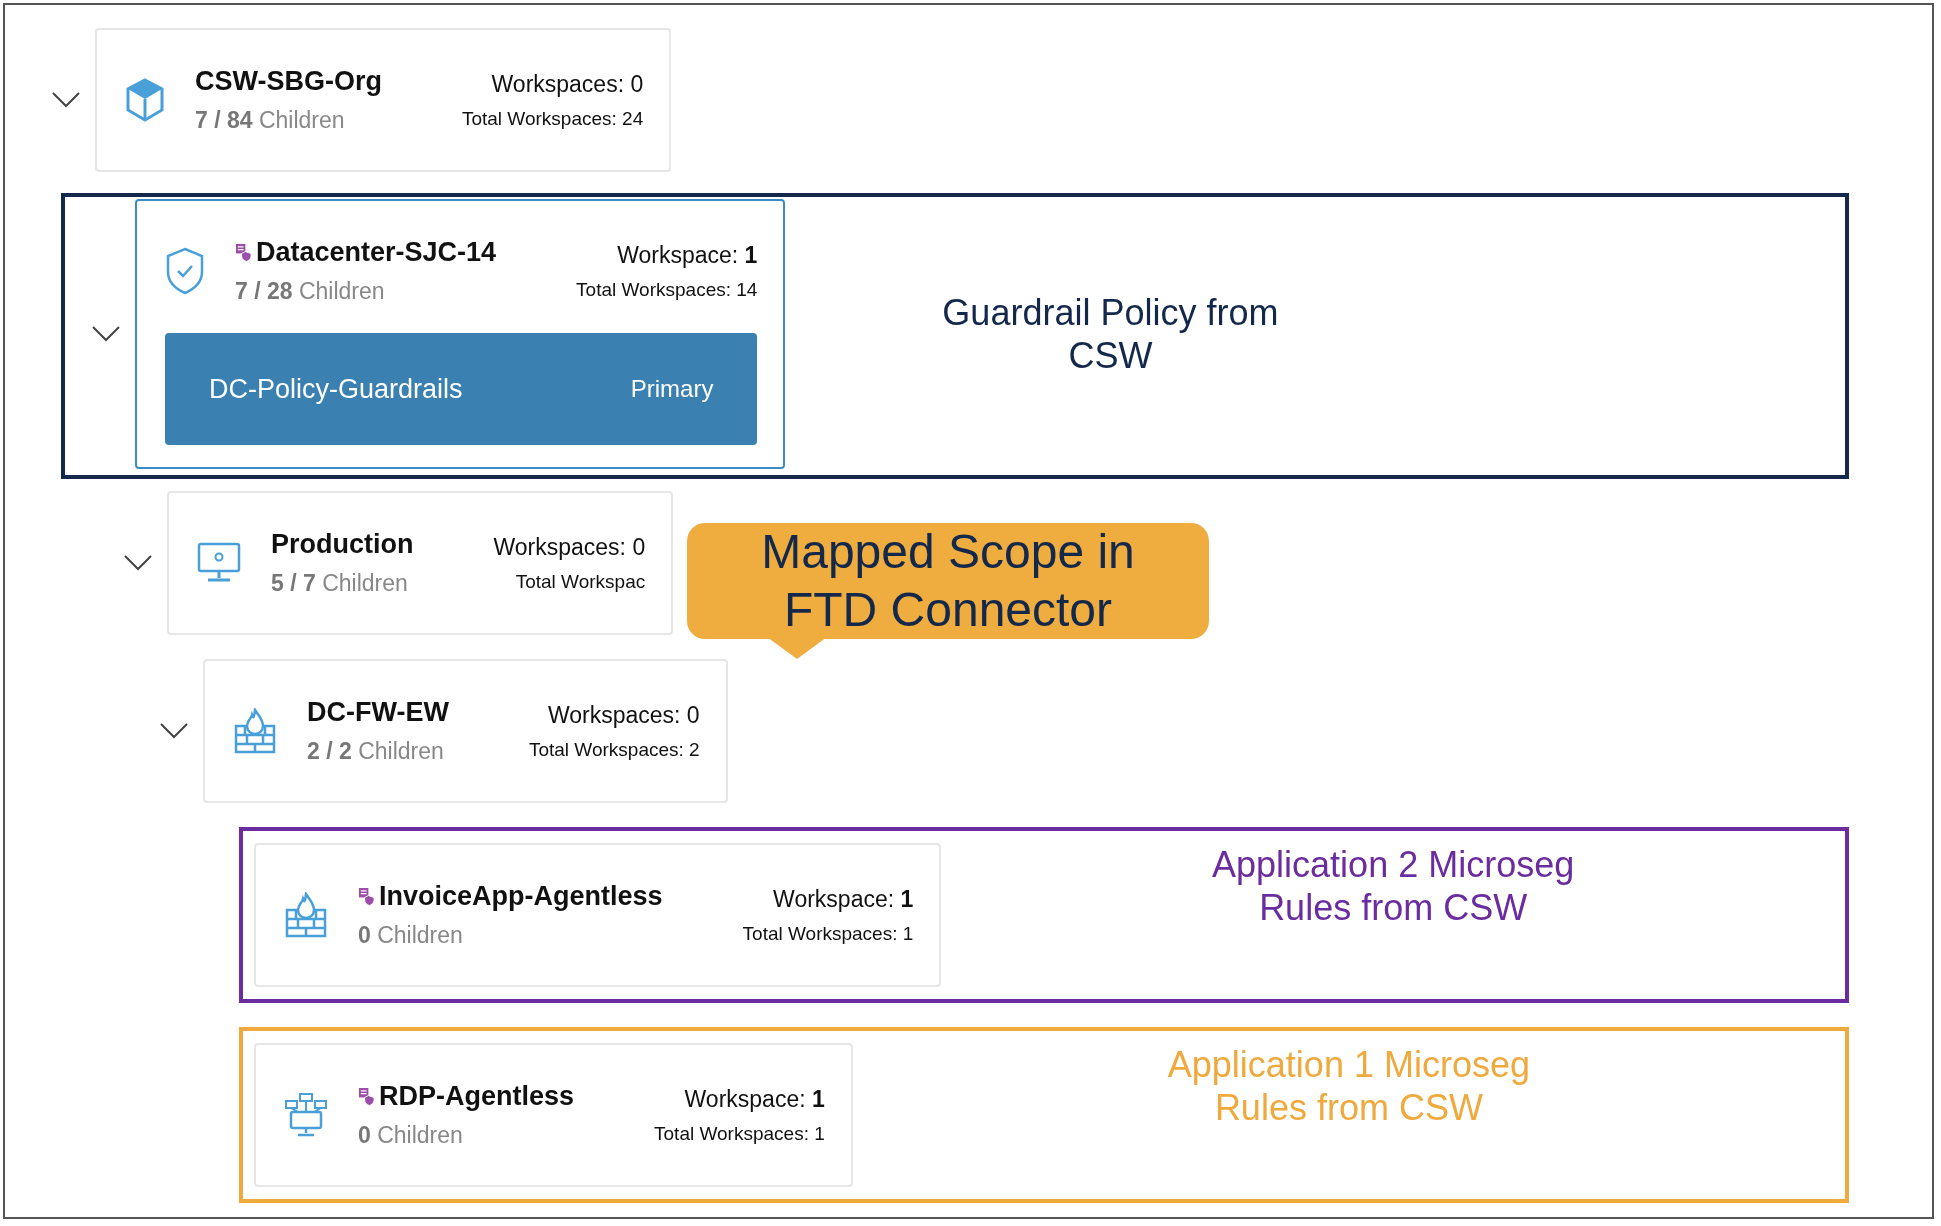 The width and height of the screenshot is (1941, 1226). What do you see at coordinates (614, 749) in the screenshot?
I see `total-workspaces: Total Workspaces: 2` at bounding box center [614, 749].